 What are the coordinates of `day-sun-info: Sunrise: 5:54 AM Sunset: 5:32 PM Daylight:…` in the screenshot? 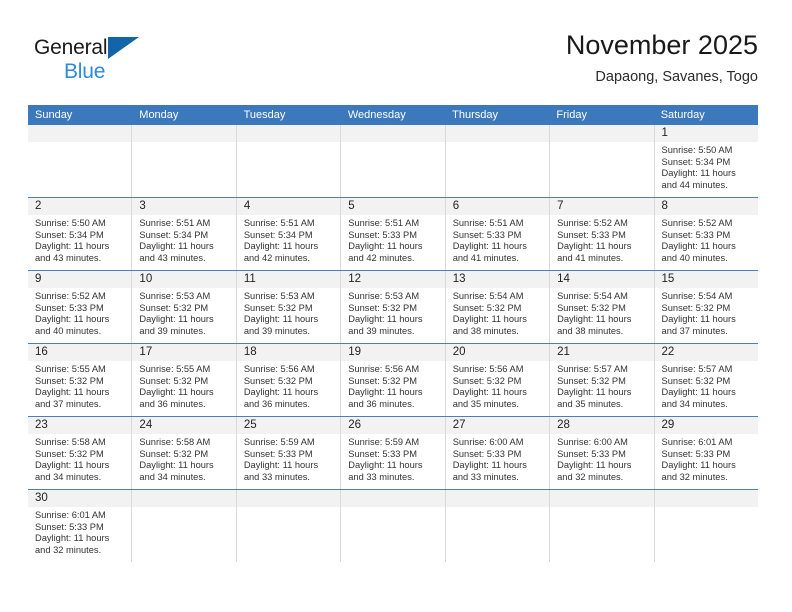 It's located at (601, 312).